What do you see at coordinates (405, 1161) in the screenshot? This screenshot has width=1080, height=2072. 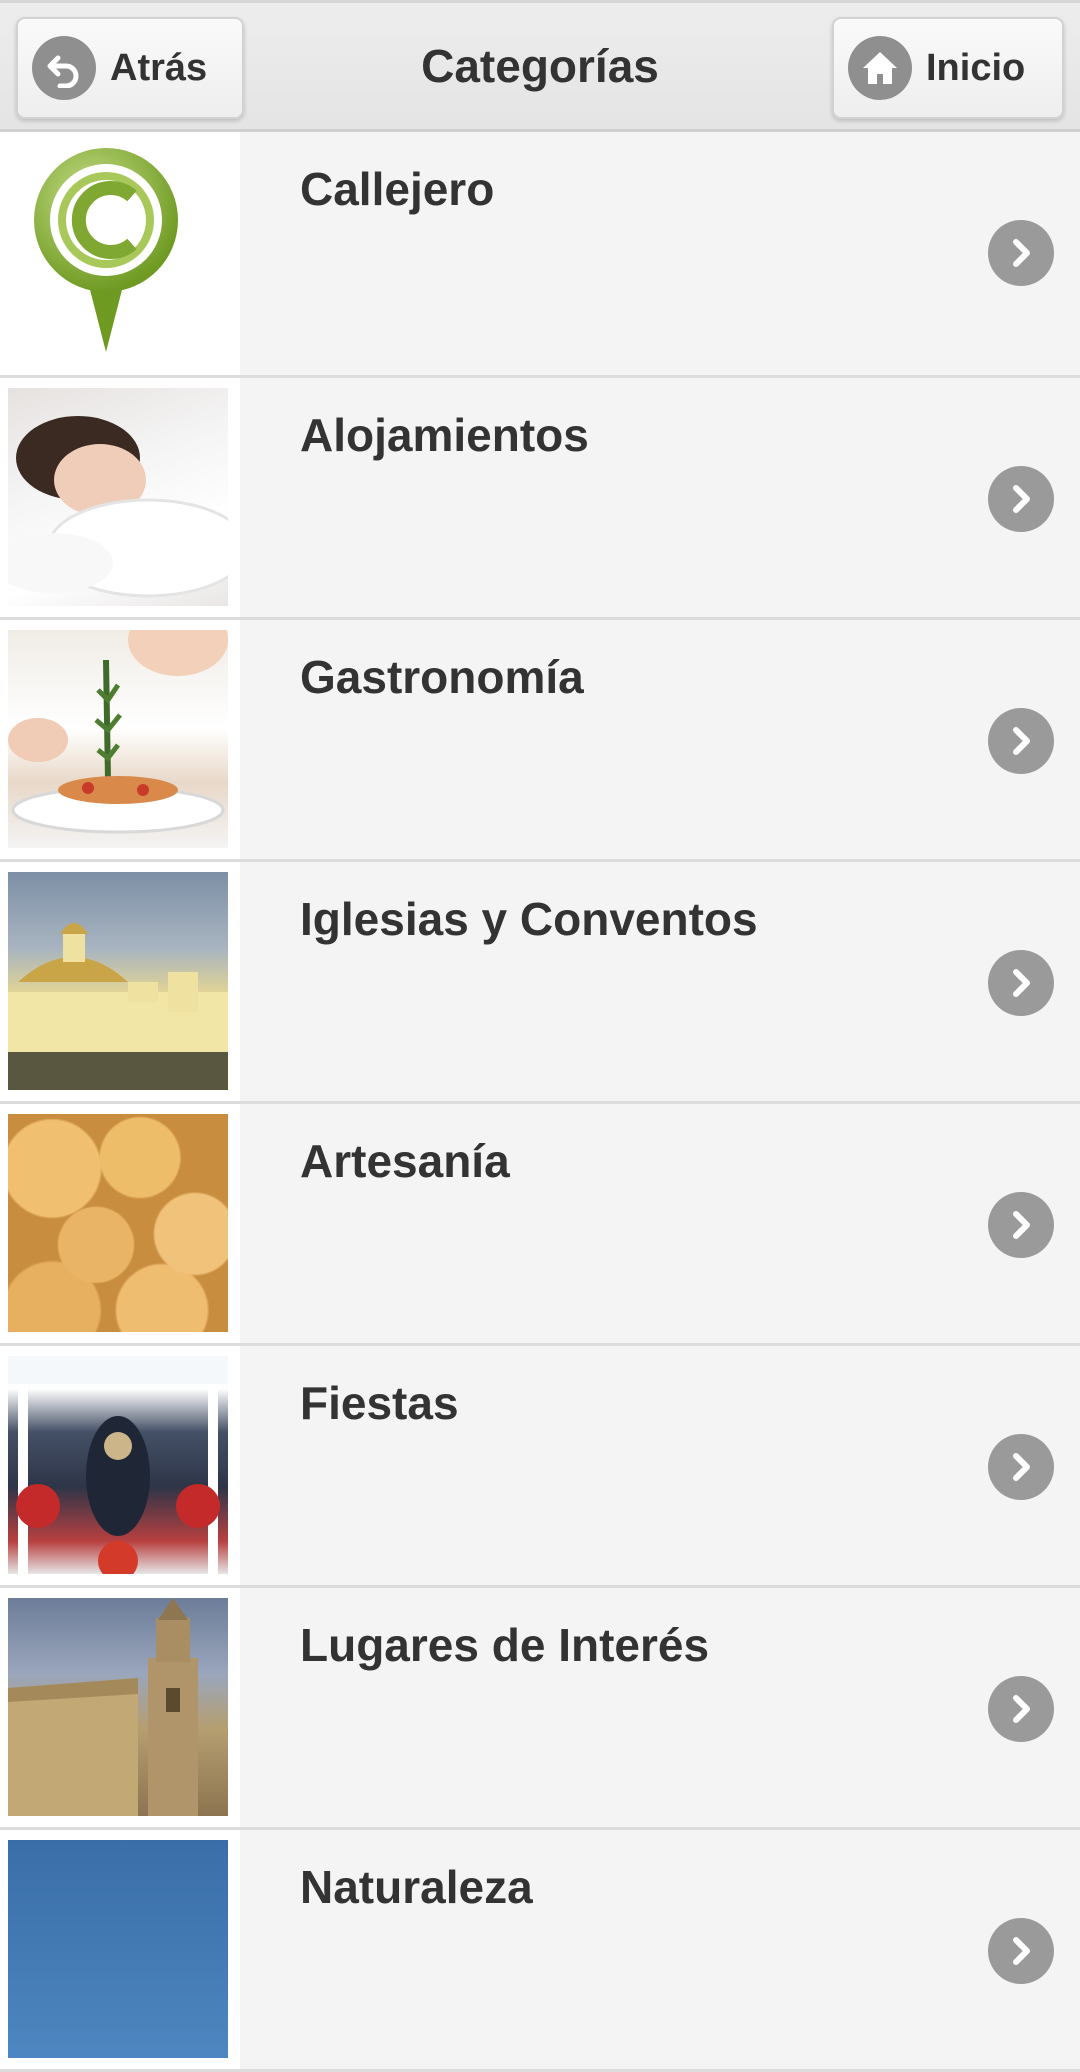 I see `category-label: Artesanía` at bounding box center [405, 1161].